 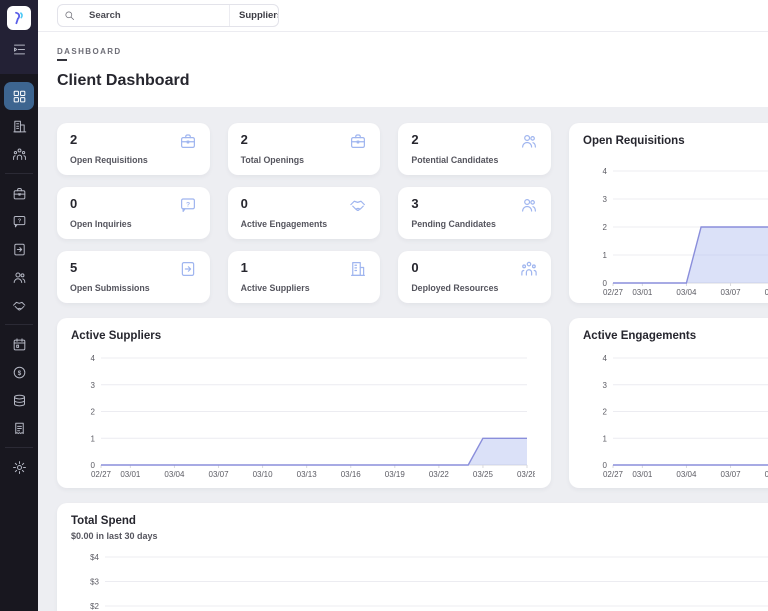 I want to click on stat-card: 2 Open Requisitions, so click(x=133, y=149).